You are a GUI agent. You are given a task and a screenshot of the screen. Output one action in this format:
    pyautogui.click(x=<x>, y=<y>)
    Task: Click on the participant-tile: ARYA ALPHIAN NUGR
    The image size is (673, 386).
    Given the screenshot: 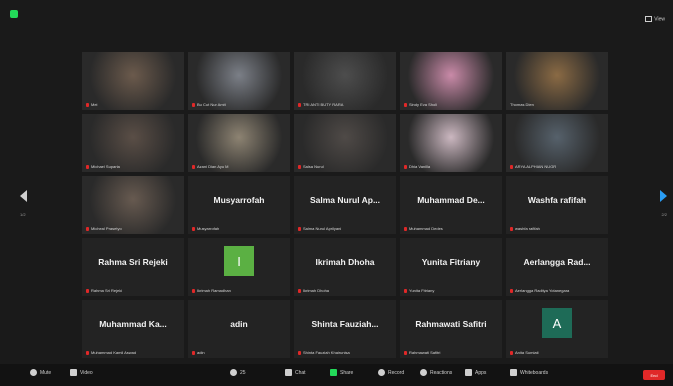 What is the action you would take?
    pyautogui.click(x=557, y=143)
    